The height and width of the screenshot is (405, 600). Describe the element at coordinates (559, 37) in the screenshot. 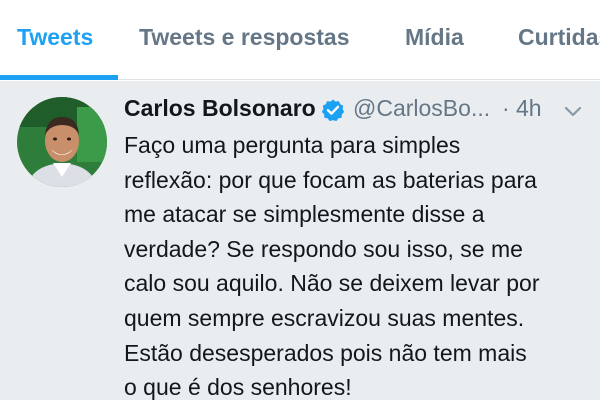

I see `tab-likes: Curtidas` at that location.